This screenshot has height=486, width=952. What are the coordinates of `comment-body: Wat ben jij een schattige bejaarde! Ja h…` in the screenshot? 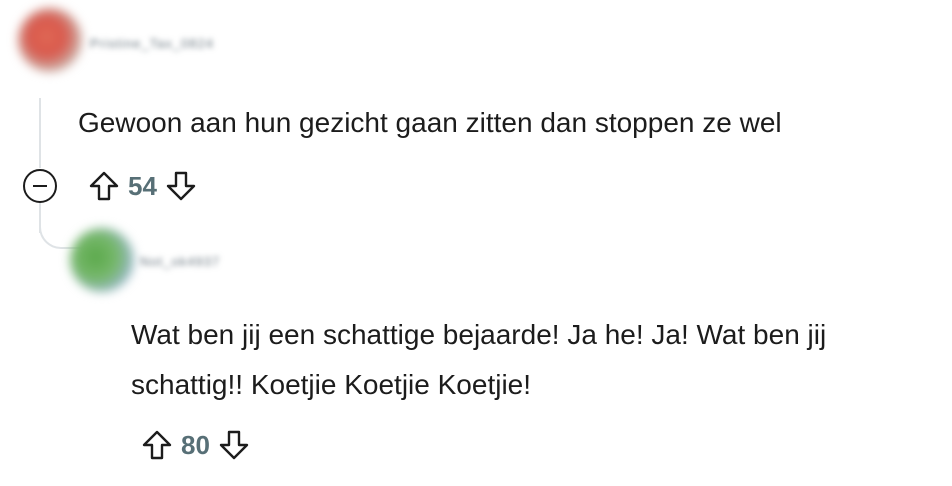 It's located at (479, 359).